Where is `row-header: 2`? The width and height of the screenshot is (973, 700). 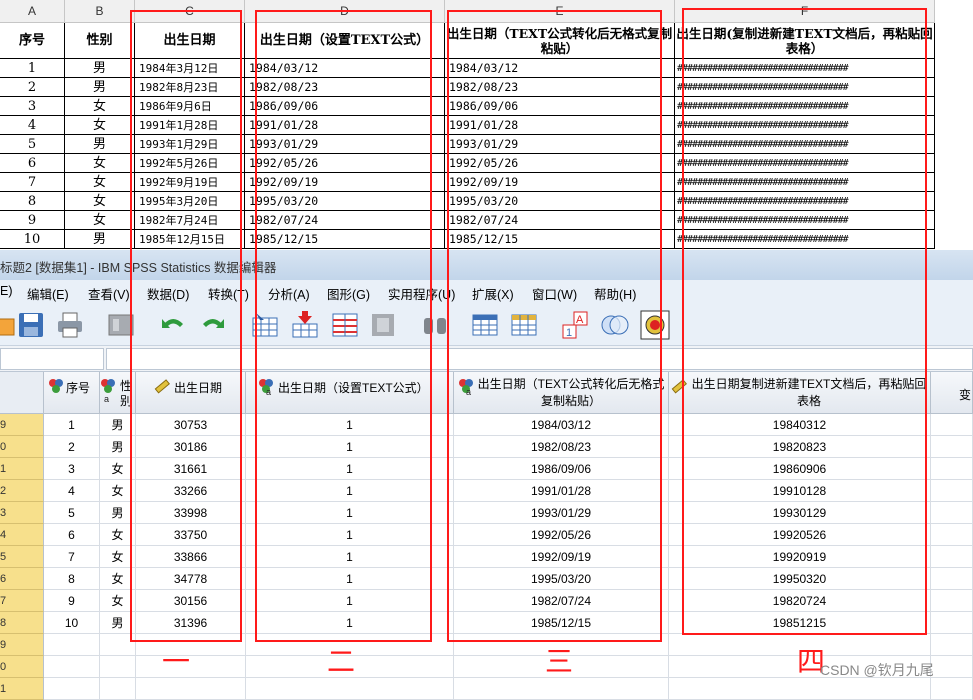
row-header: 2 is located at coordinates (22, 491).